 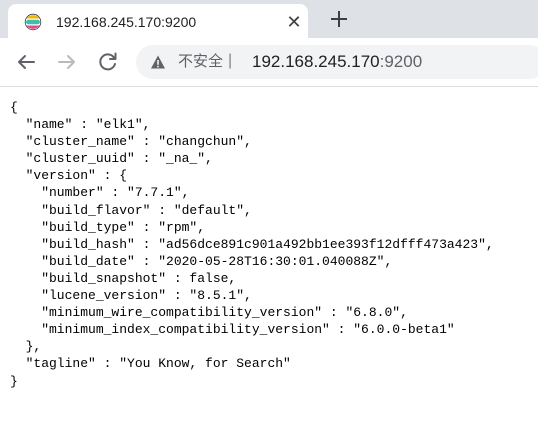 I want to click on url-port: :9200, so click(x=401, y=61).